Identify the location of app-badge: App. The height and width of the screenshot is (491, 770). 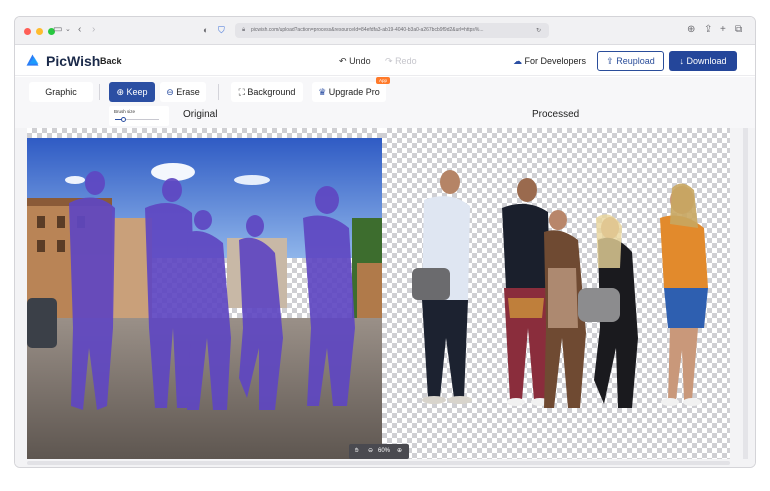
(383, 80).